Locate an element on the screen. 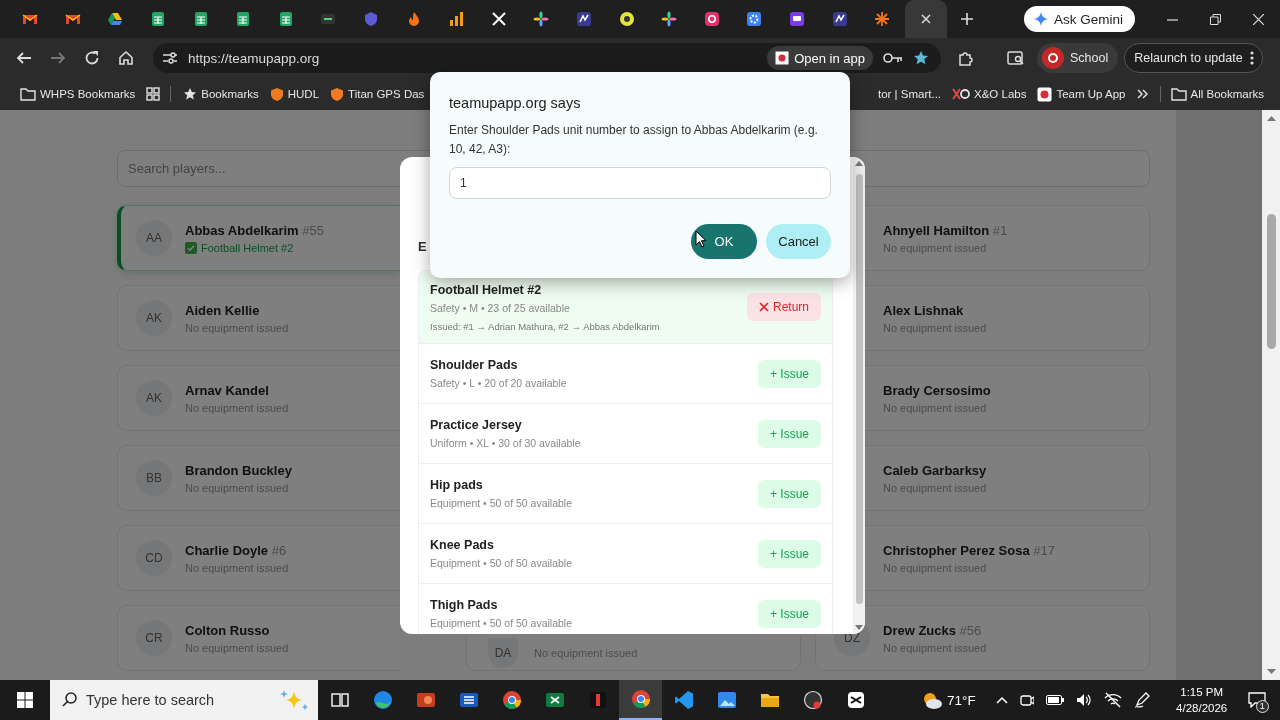 The width and height of the screenshot is (1280, 720). document-icon is located at coordinates (468, 700).